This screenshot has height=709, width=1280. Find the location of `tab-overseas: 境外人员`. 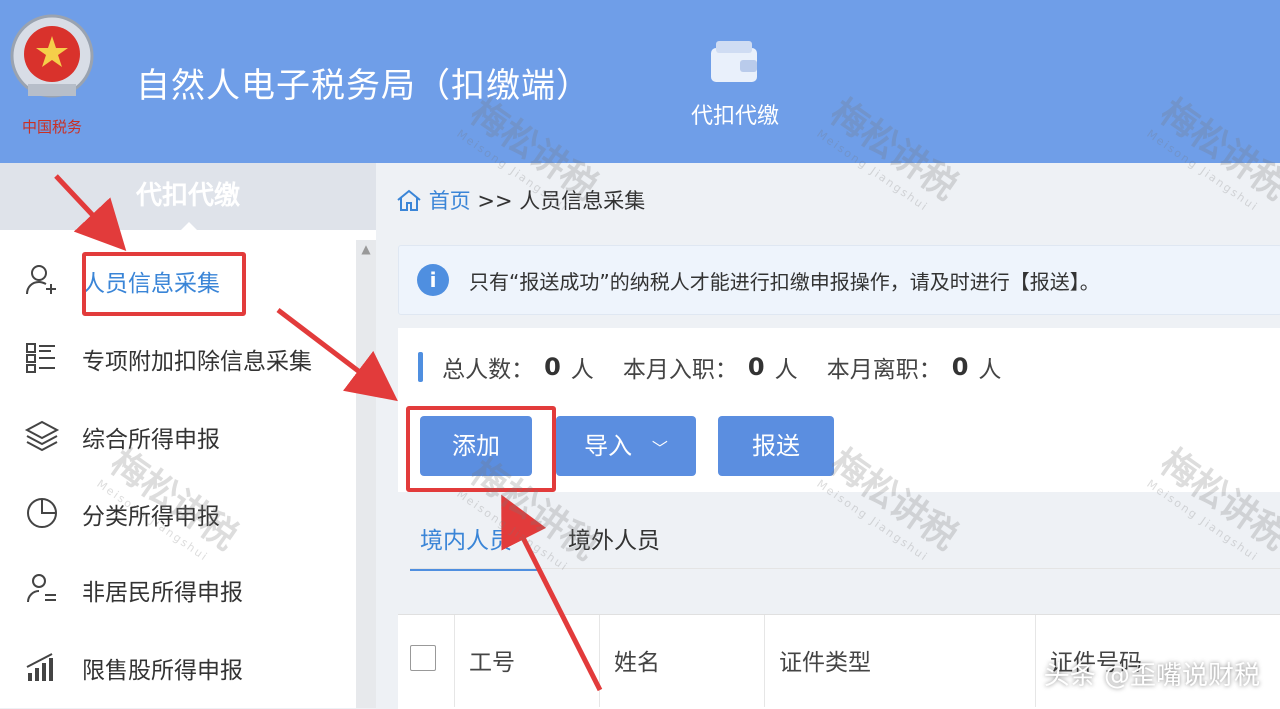

tab-overseas: 境外人员 is located at coordinates (627, 543).